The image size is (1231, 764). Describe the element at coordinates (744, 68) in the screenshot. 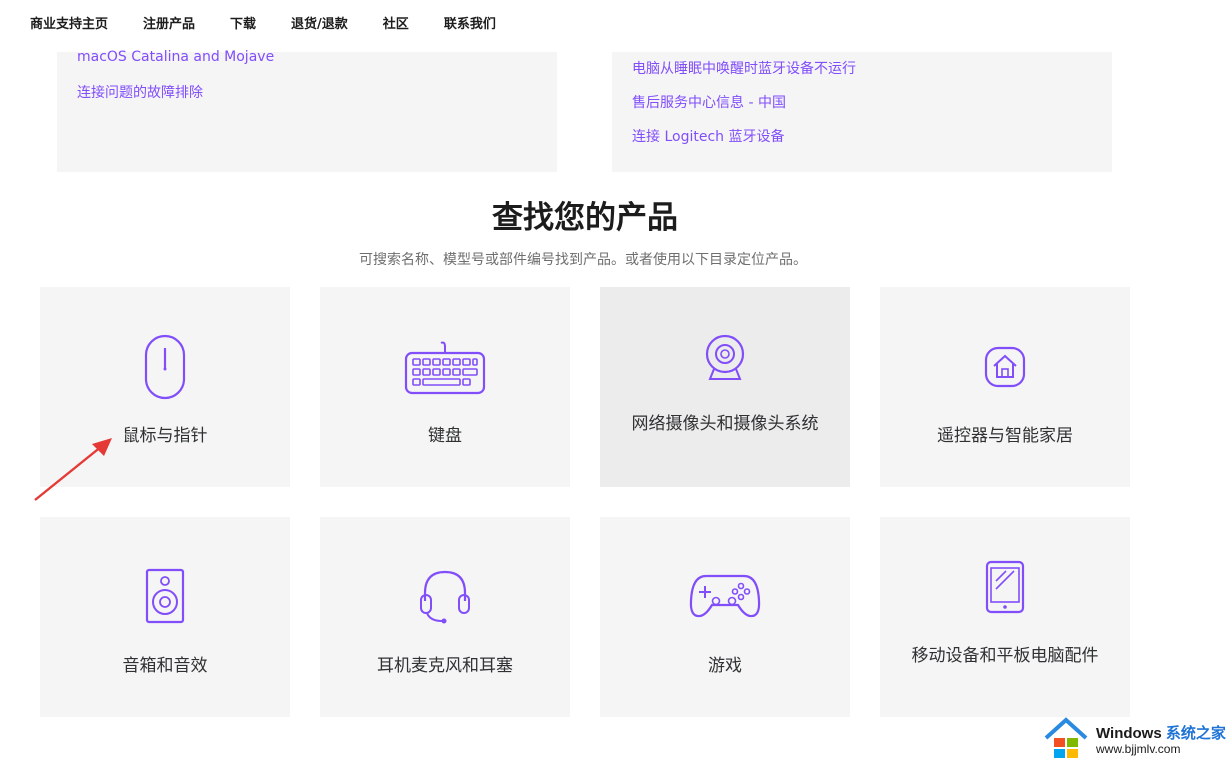

I see `article-link: 电脑从睡眠中唤醒时蓝牙设备不运行` at that location.